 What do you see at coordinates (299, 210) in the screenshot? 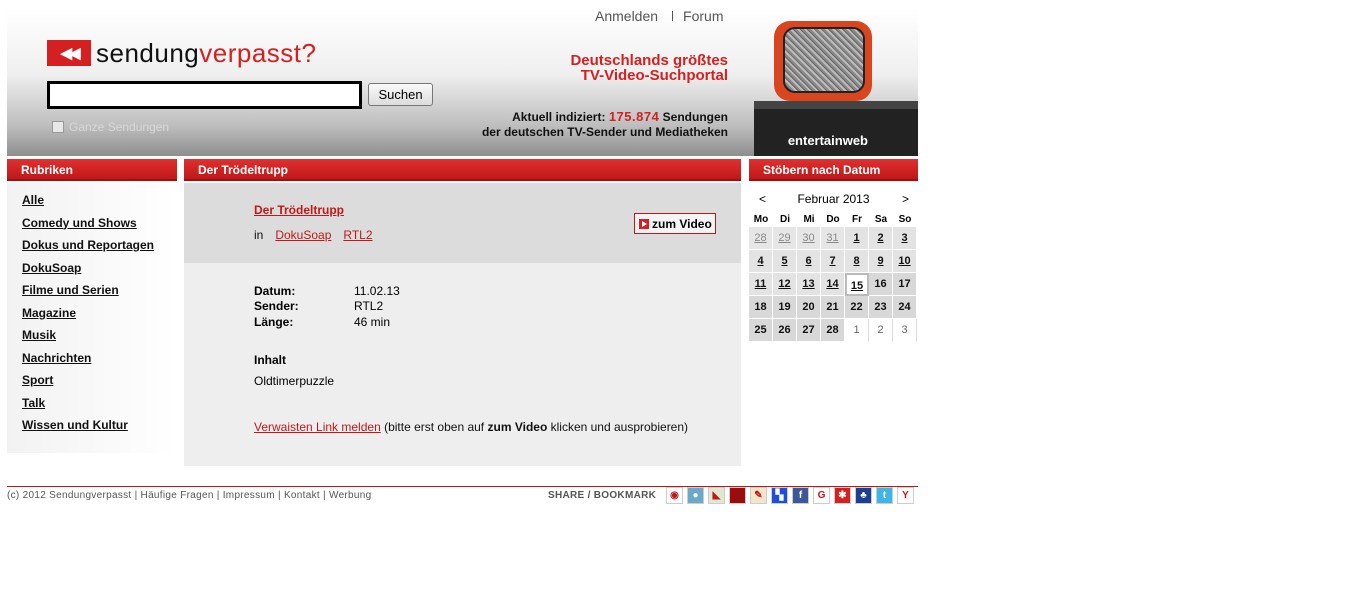
I see `show-title-link: Der Trödeltrupp` at bounding box center [299, 210].